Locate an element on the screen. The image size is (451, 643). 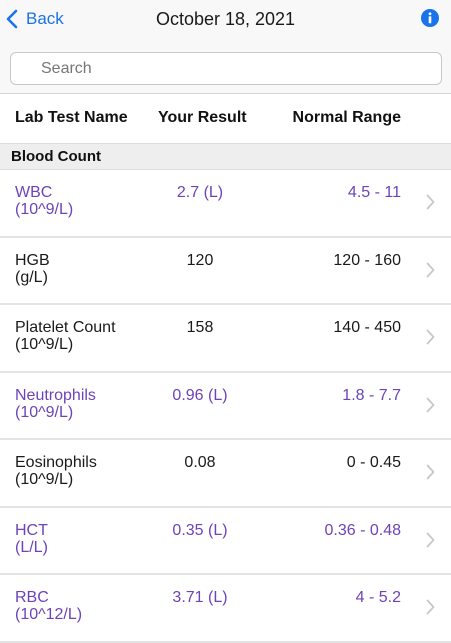
test-unit: (10^12/L) is located at coordinates (49, 614).